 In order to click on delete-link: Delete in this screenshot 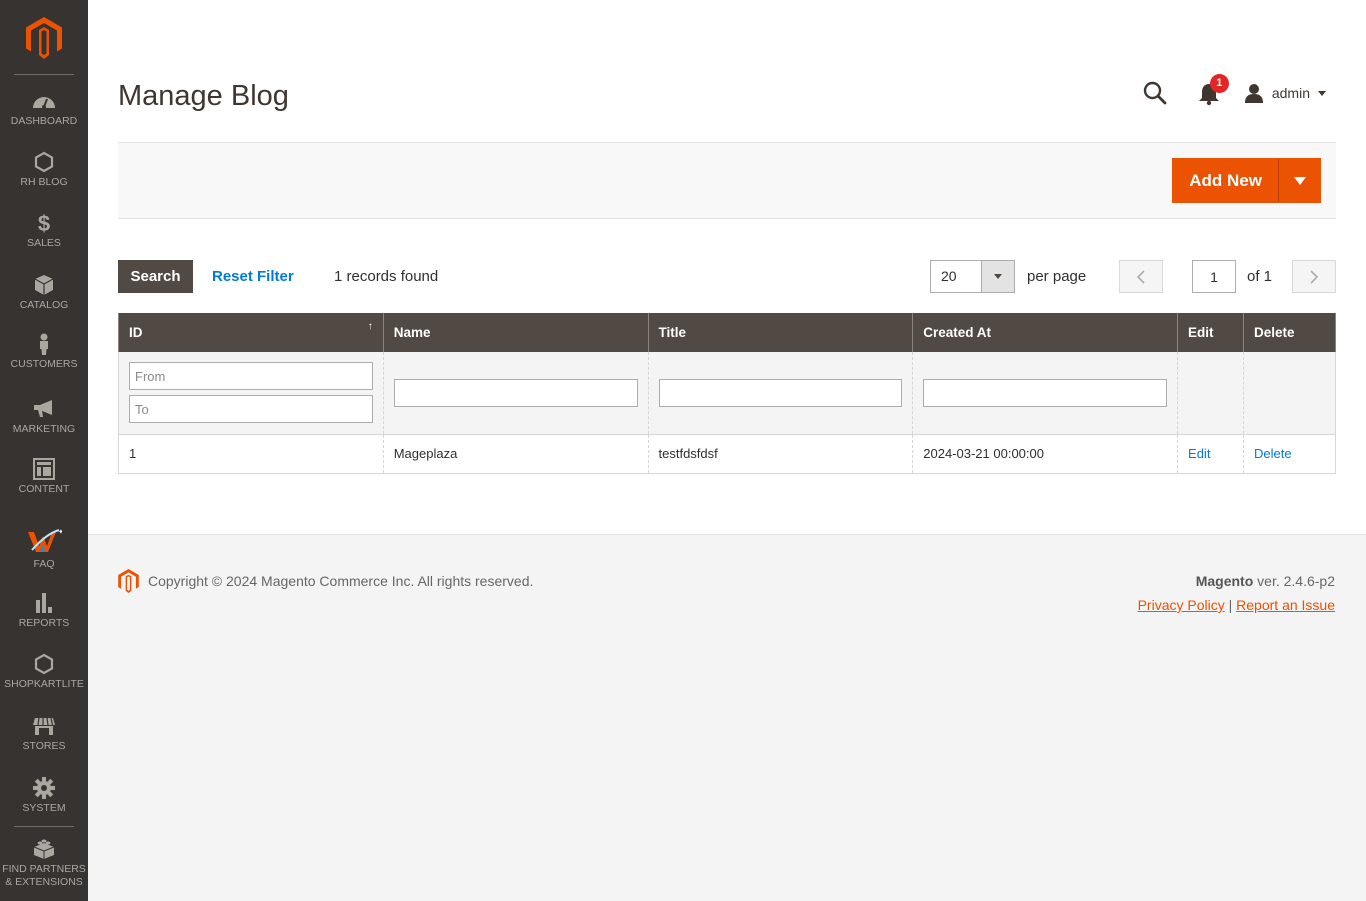, I will do `click(1273, 453)`.